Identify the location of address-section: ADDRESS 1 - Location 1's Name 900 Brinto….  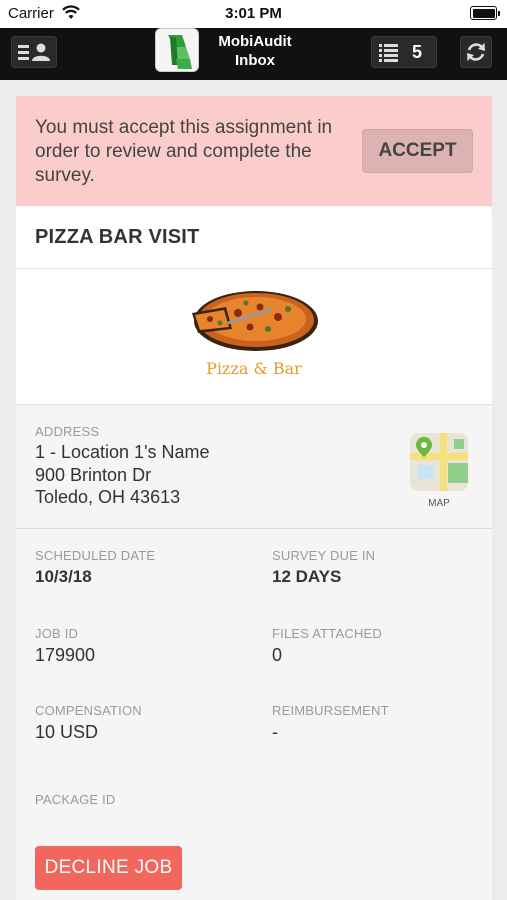
(254, 467).